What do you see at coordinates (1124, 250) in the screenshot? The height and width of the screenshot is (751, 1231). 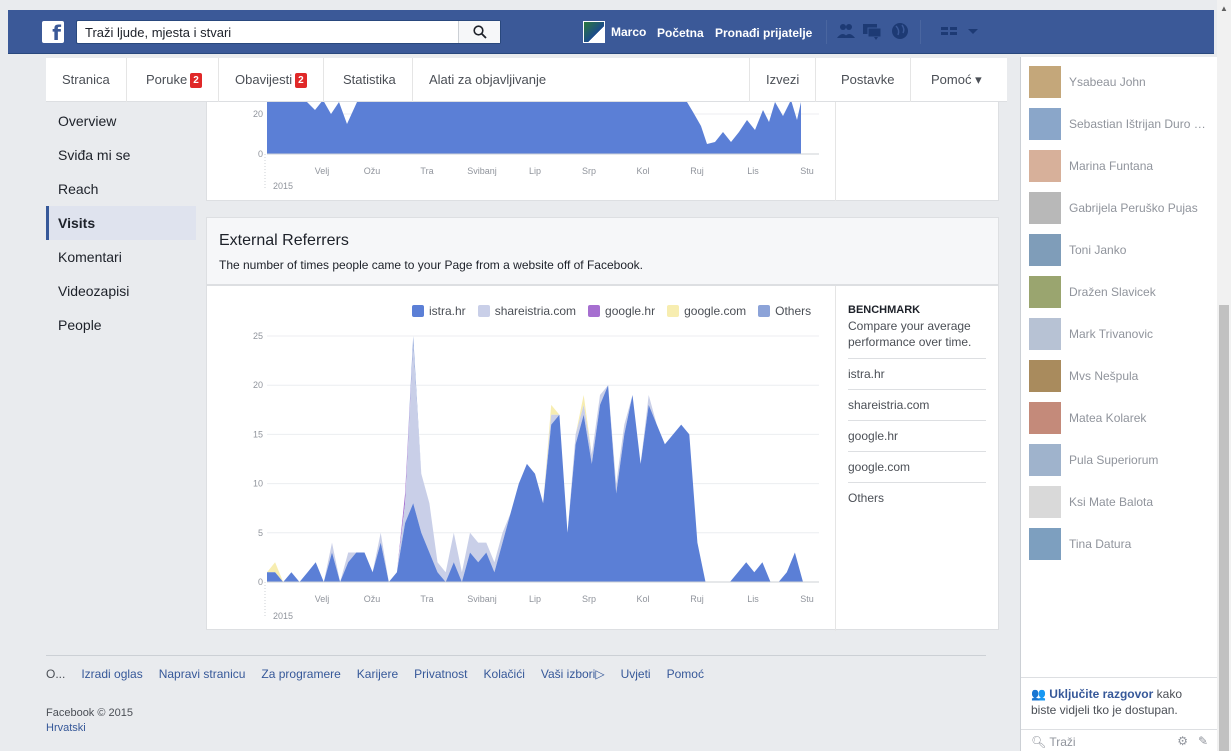 I see `chat-friend-item: Toni Janko` at bounding box center [1124, 250].